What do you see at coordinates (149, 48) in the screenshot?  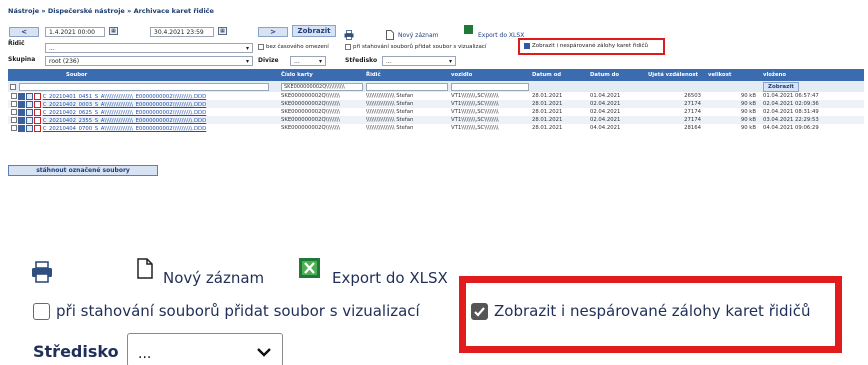 I see `driver-select: ... ▾` at bounding box center [149, 48].